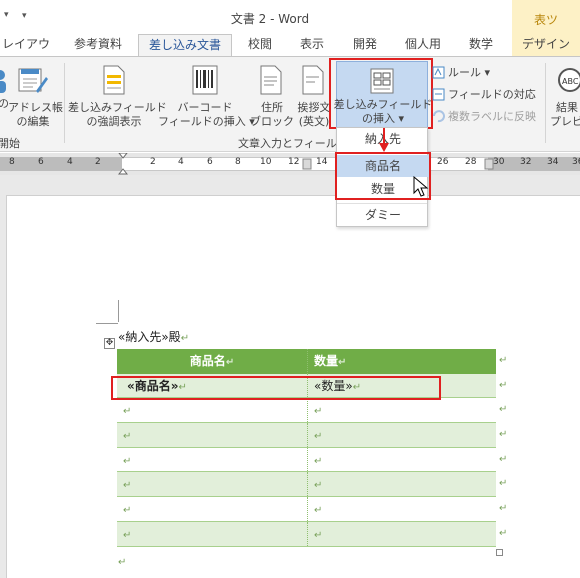 Image resolution: width=580 pixels, height=578 pixels. I want to click on address-block-button: 住所 ブロック, so click(272, 95).